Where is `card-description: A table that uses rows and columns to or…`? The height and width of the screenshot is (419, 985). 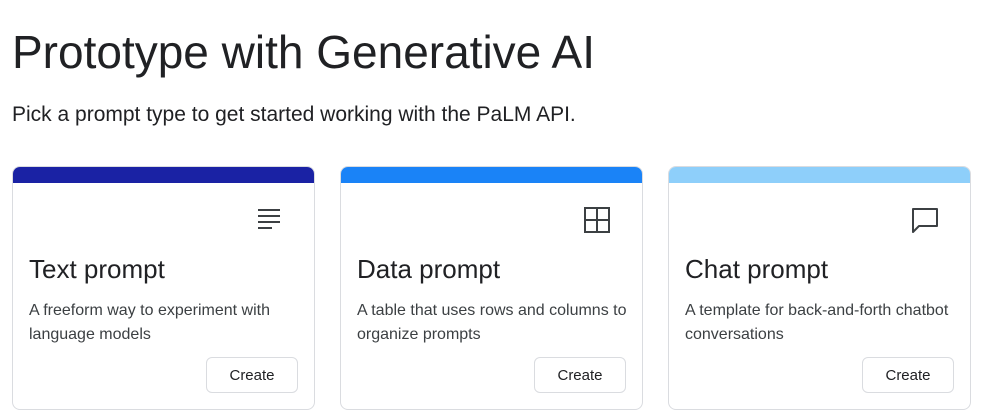 card-description: A table that uses rows and columns to or… is located at coordinates (492, 322).